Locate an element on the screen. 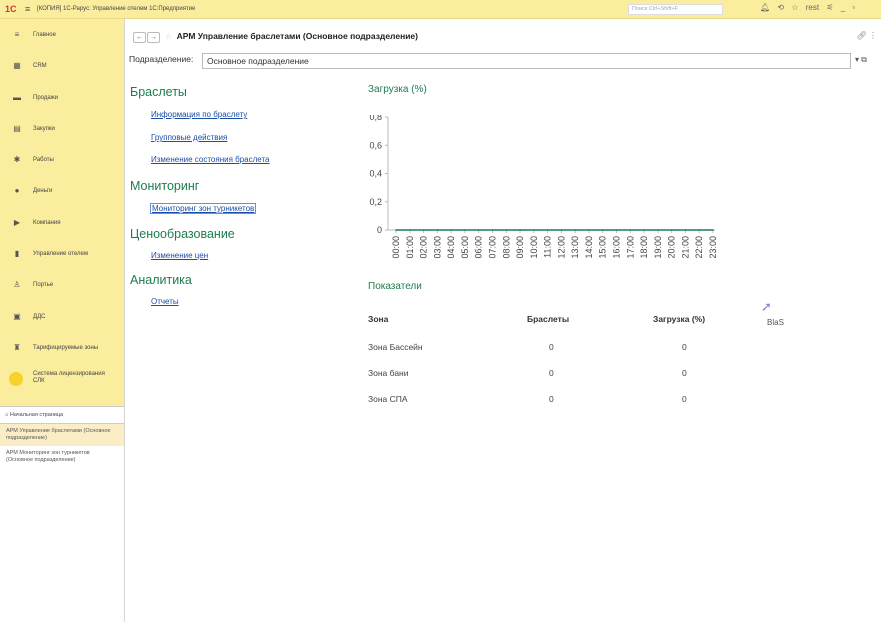  favorite-star-icon: ☆ is located at coordinates (168, 36).